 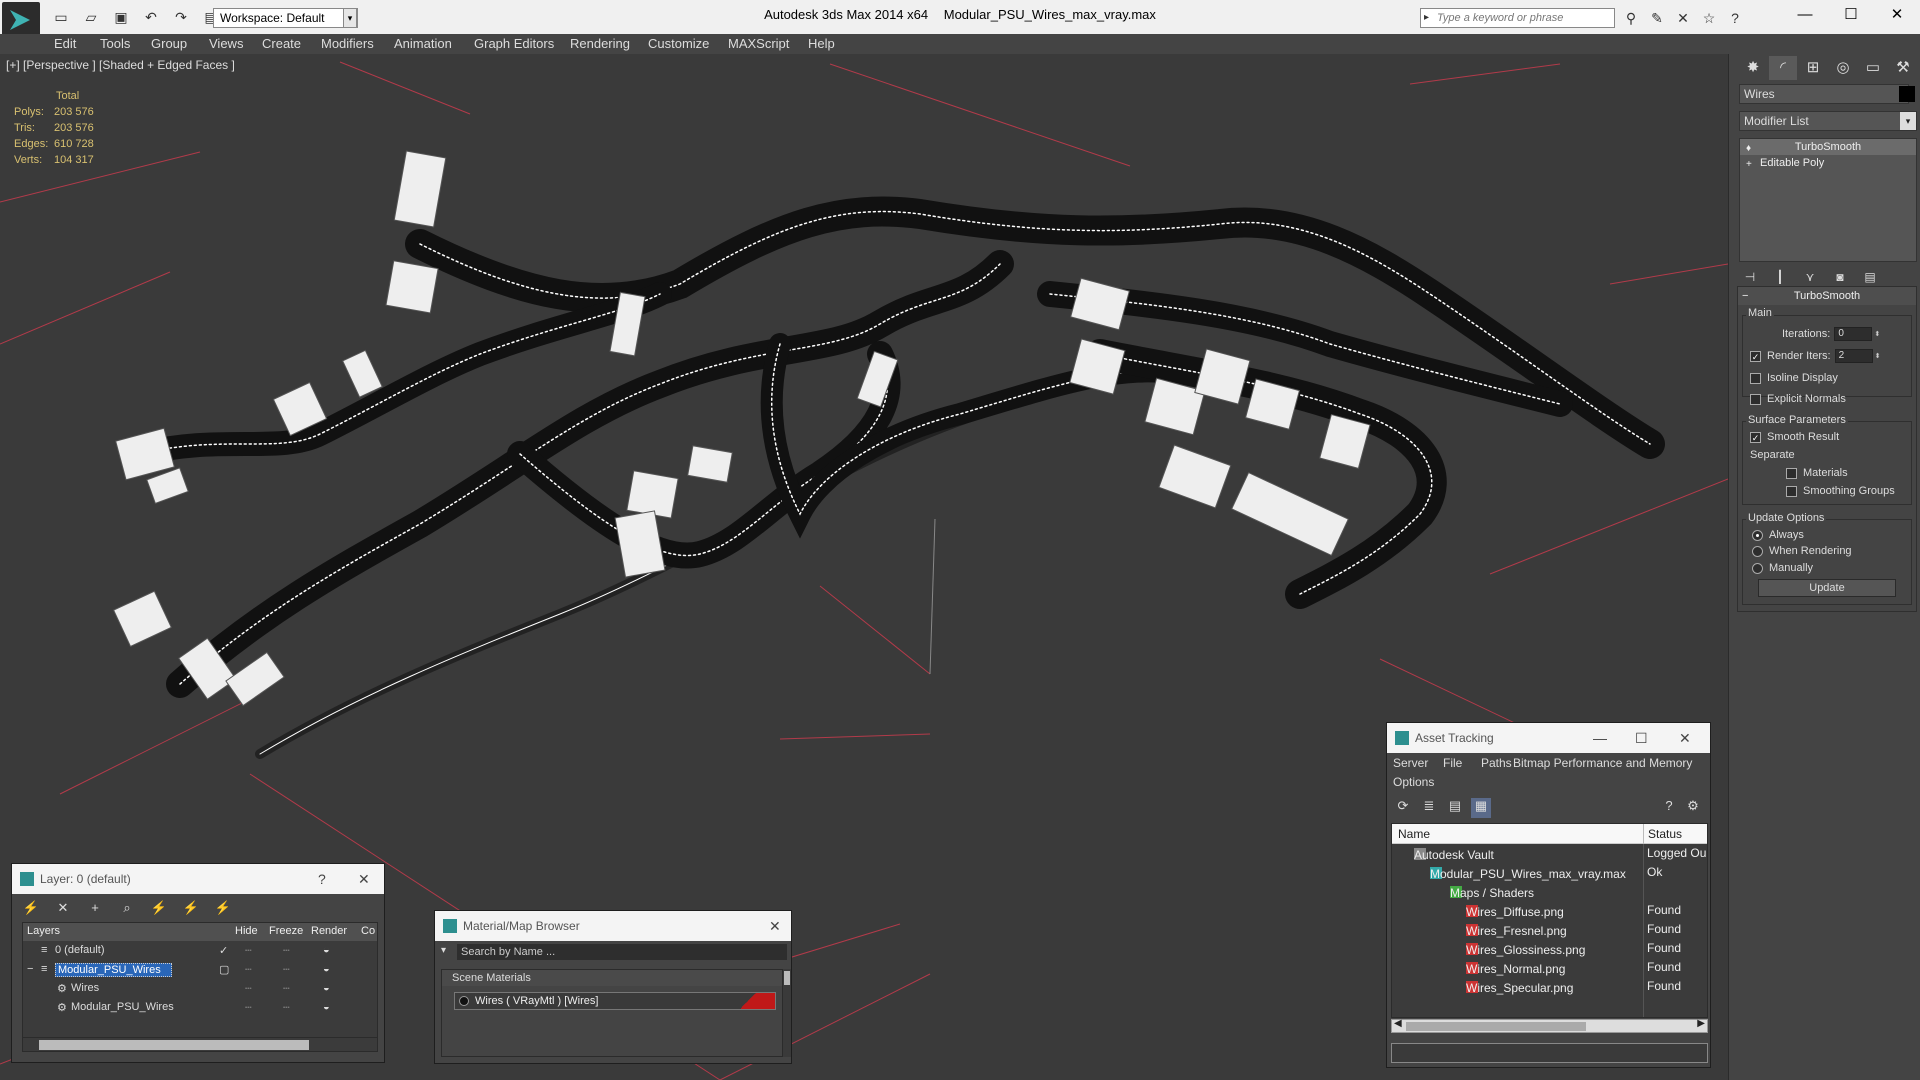 What do you see at coordinates (1828, 121) in the screenshot?
I see `modifier-list-dropdown: Modifier List ▾` at bounding box center [1828, 121].